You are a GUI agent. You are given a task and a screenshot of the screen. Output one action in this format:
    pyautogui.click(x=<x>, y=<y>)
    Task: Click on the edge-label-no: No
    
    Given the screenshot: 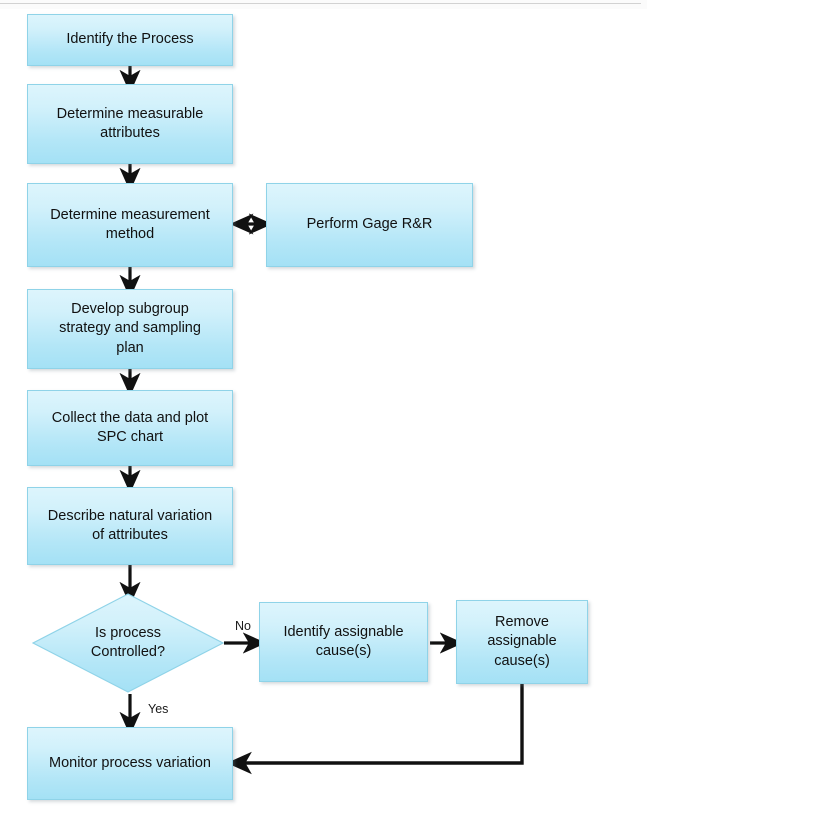 What is the action you would take?
    pyautogui.click(x=243, y=626)
    